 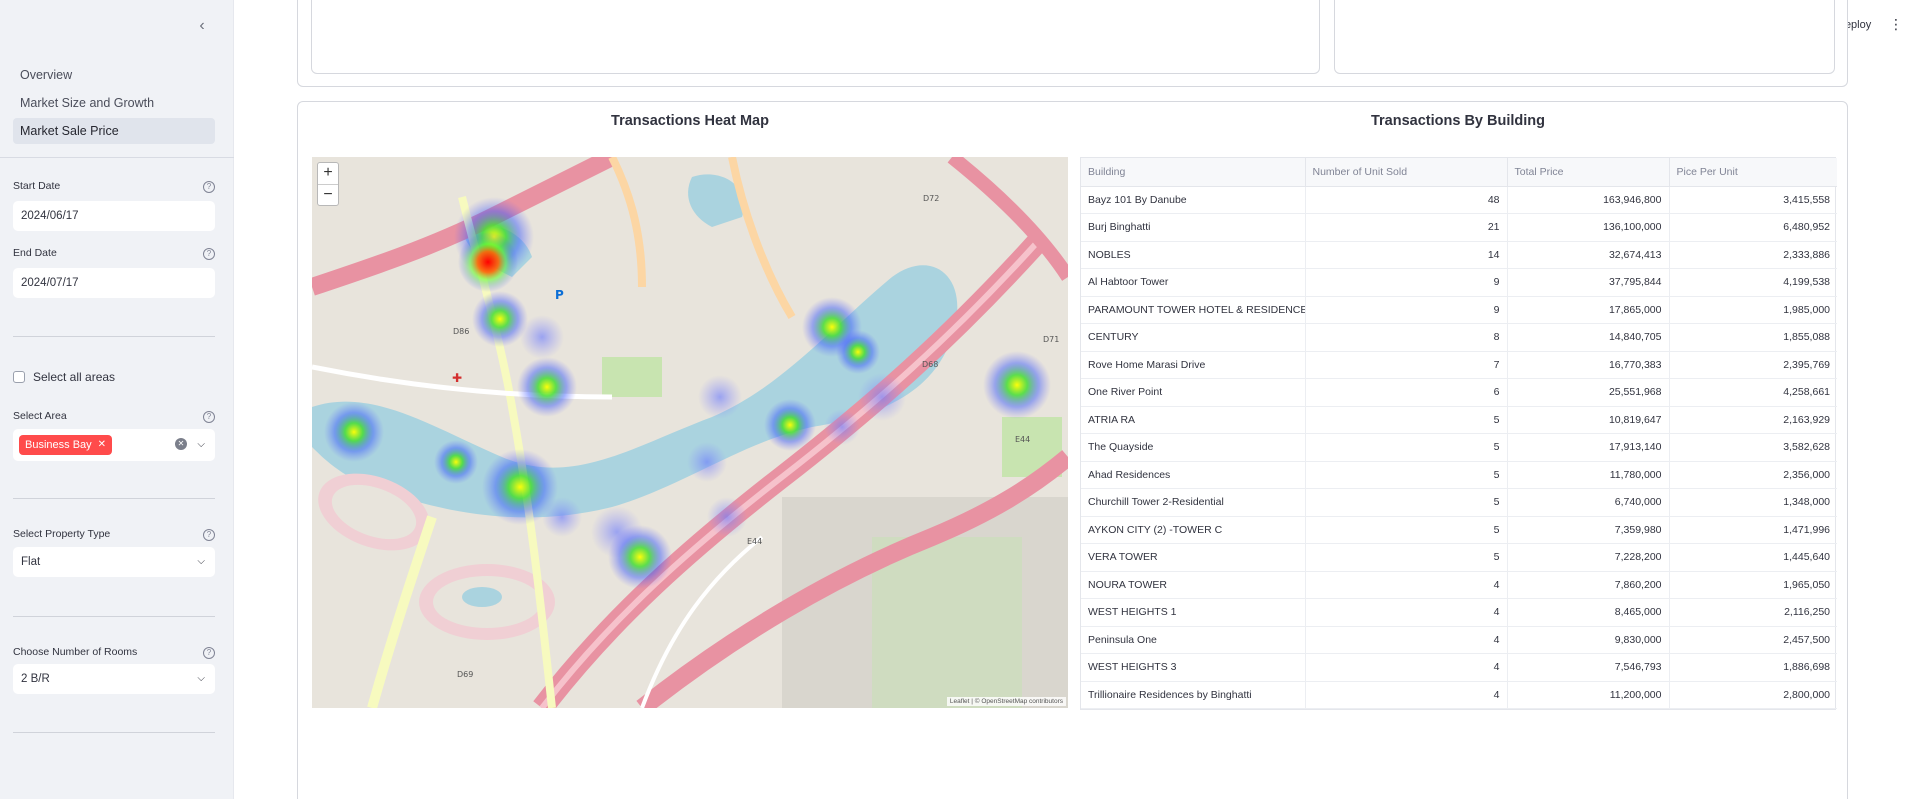 What do you see at coordinates (1753, 557) in the screenshot?
I see `table-cell: 1,445,640` at bounding box center [1753, 557].